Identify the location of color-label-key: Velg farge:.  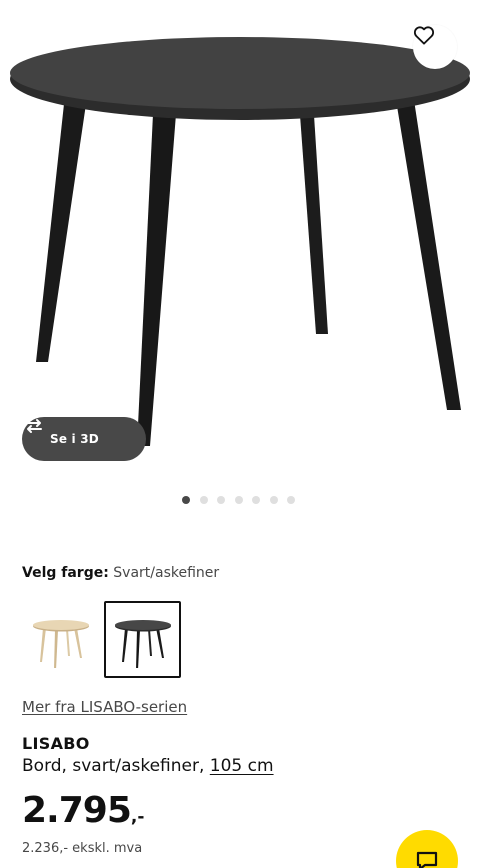
(65, 573).